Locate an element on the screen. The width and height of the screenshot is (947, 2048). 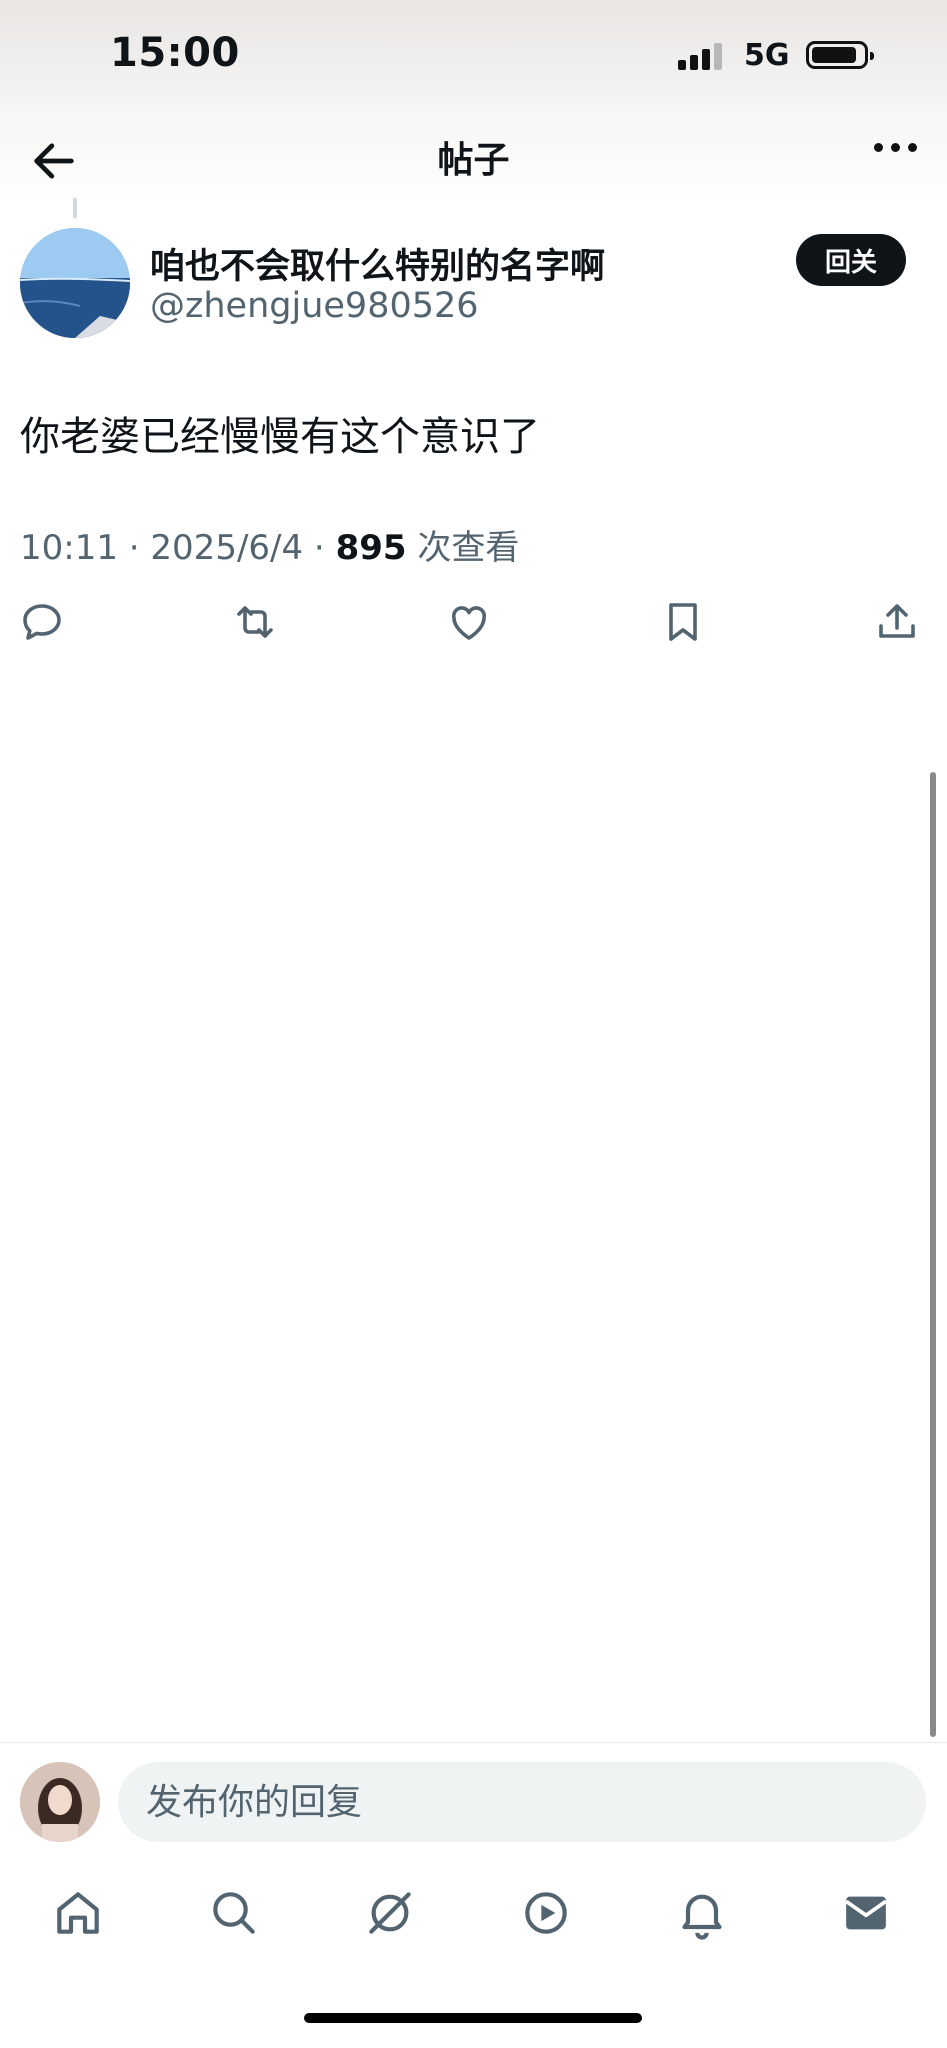
reply-button is located at coordinates (42, 622).